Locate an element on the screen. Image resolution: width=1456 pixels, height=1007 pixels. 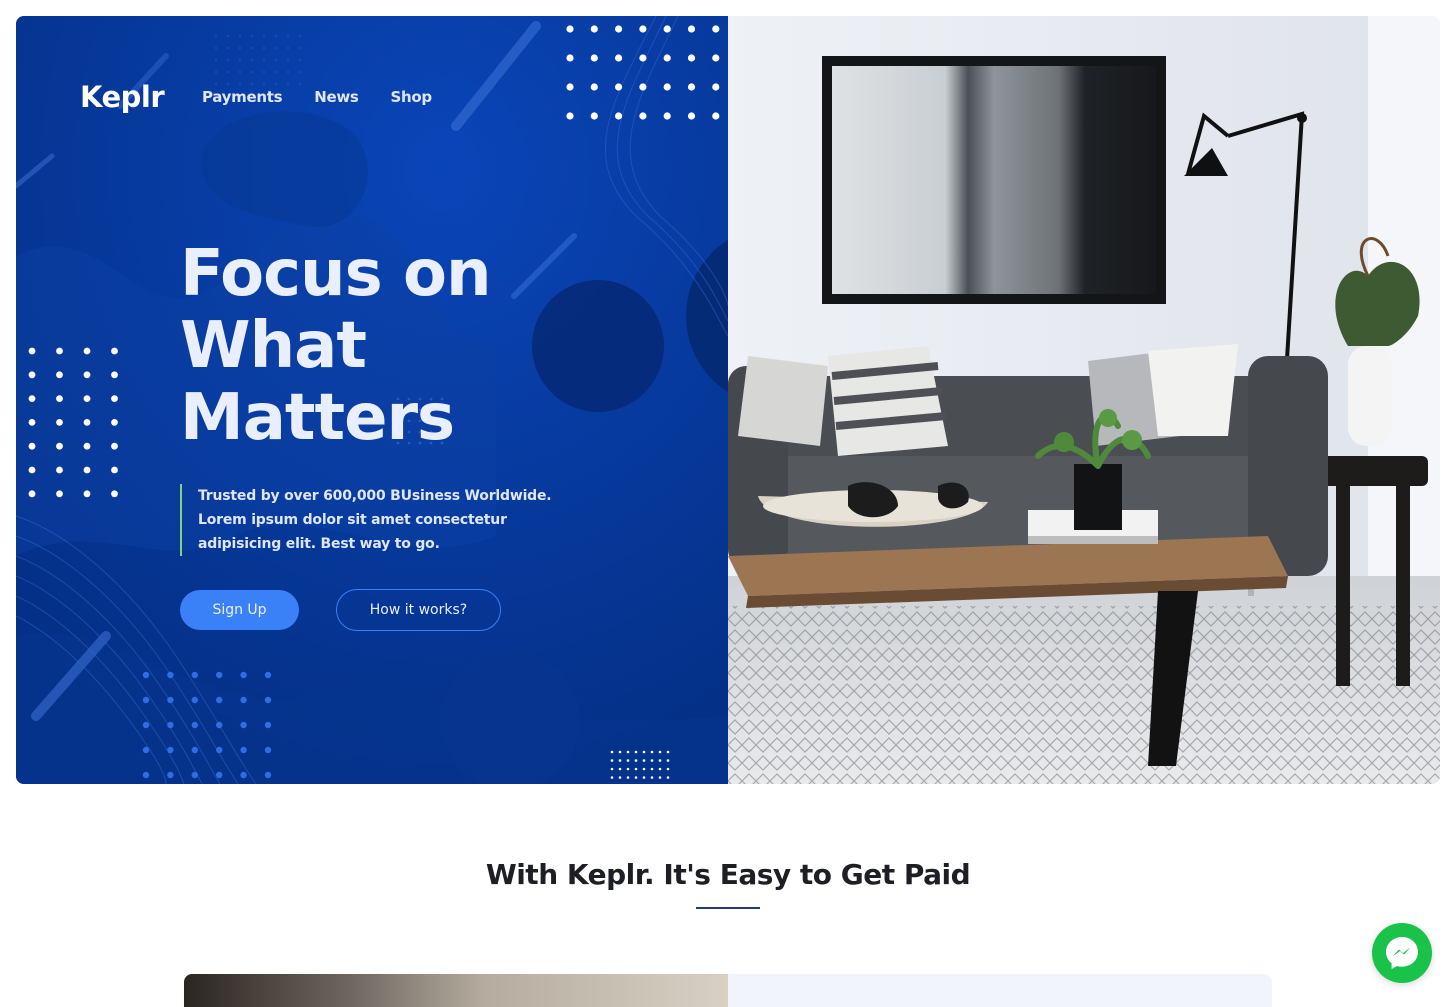
messenger-icon is located at coordinates (1402, 953).